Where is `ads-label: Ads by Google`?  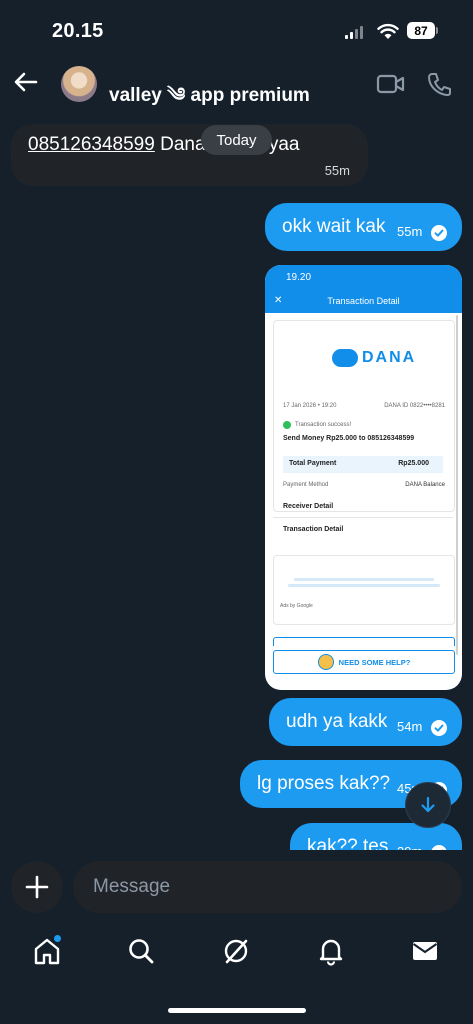
ads-label: Ads by Google is located at coordinates (296, 606).